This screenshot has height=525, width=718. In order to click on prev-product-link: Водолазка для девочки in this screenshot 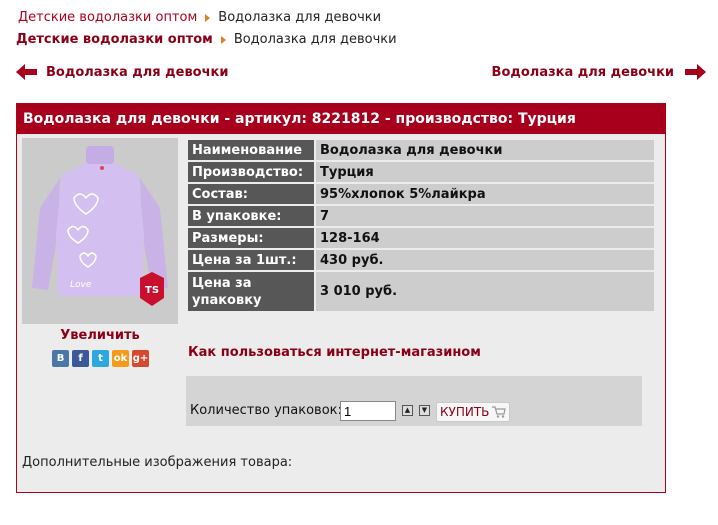, I will do `click(122, 72)`.